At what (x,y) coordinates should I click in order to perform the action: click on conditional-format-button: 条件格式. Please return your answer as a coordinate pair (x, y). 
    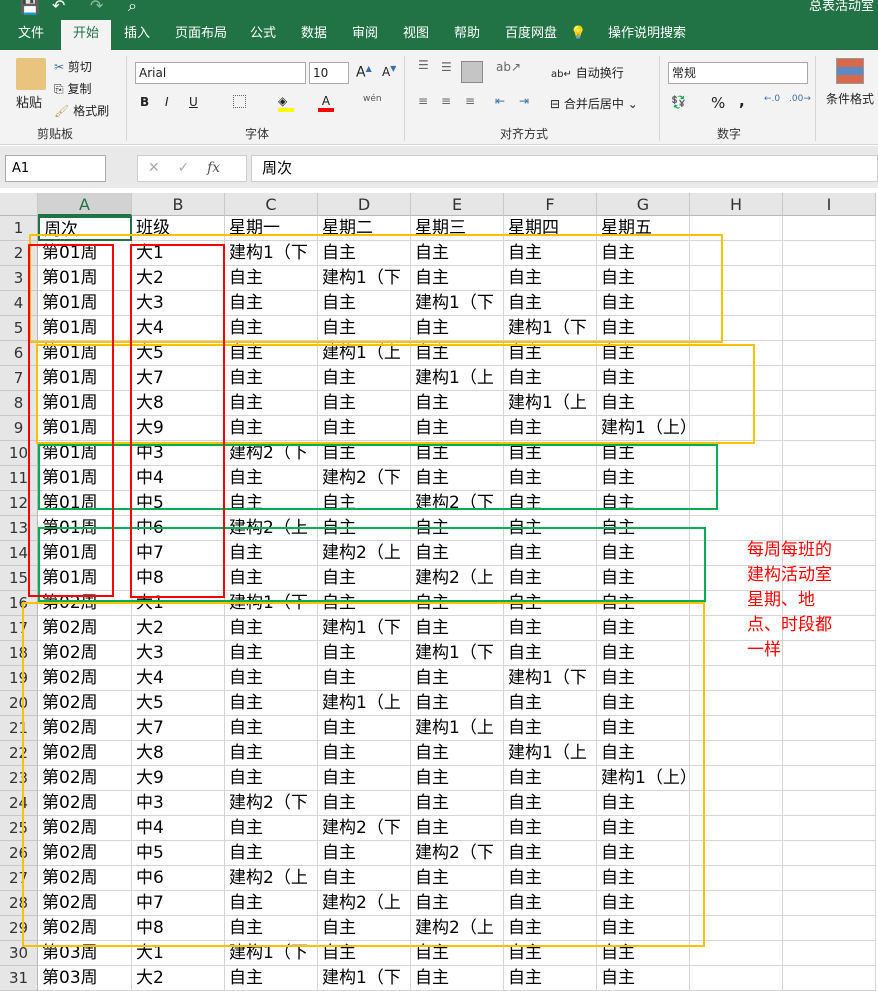
    Looking at the image, I should click on (850, 98).